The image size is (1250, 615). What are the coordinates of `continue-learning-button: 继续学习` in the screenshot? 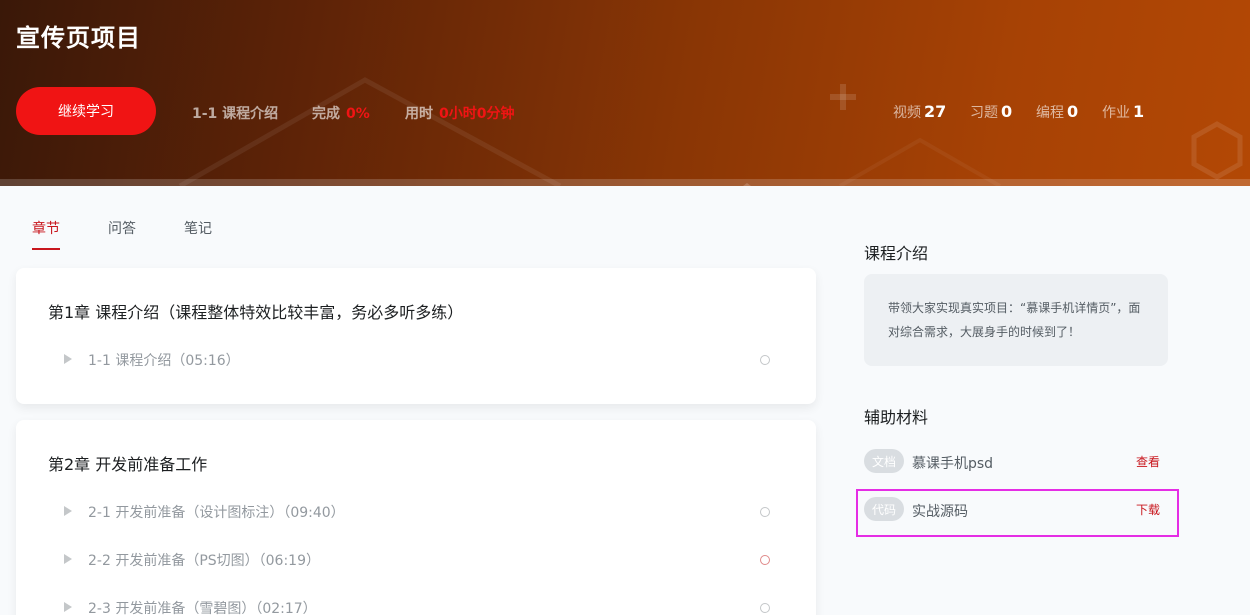 It's located at (86, 111).